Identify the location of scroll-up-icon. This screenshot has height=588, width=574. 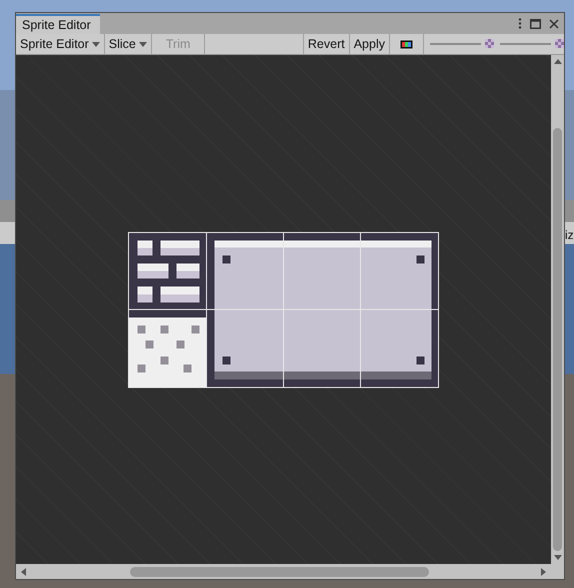
(558, 61).